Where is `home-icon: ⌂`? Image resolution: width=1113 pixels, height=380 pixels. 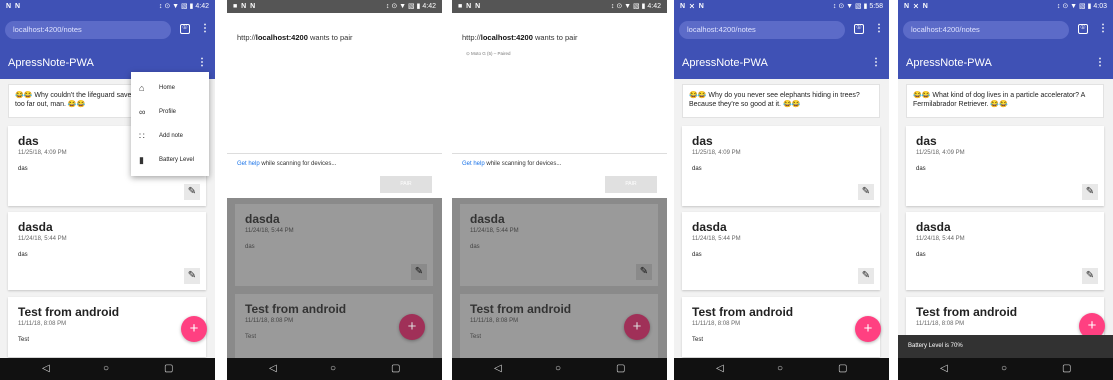
home-icon: ⌂ is located at coordinates (142, 88).